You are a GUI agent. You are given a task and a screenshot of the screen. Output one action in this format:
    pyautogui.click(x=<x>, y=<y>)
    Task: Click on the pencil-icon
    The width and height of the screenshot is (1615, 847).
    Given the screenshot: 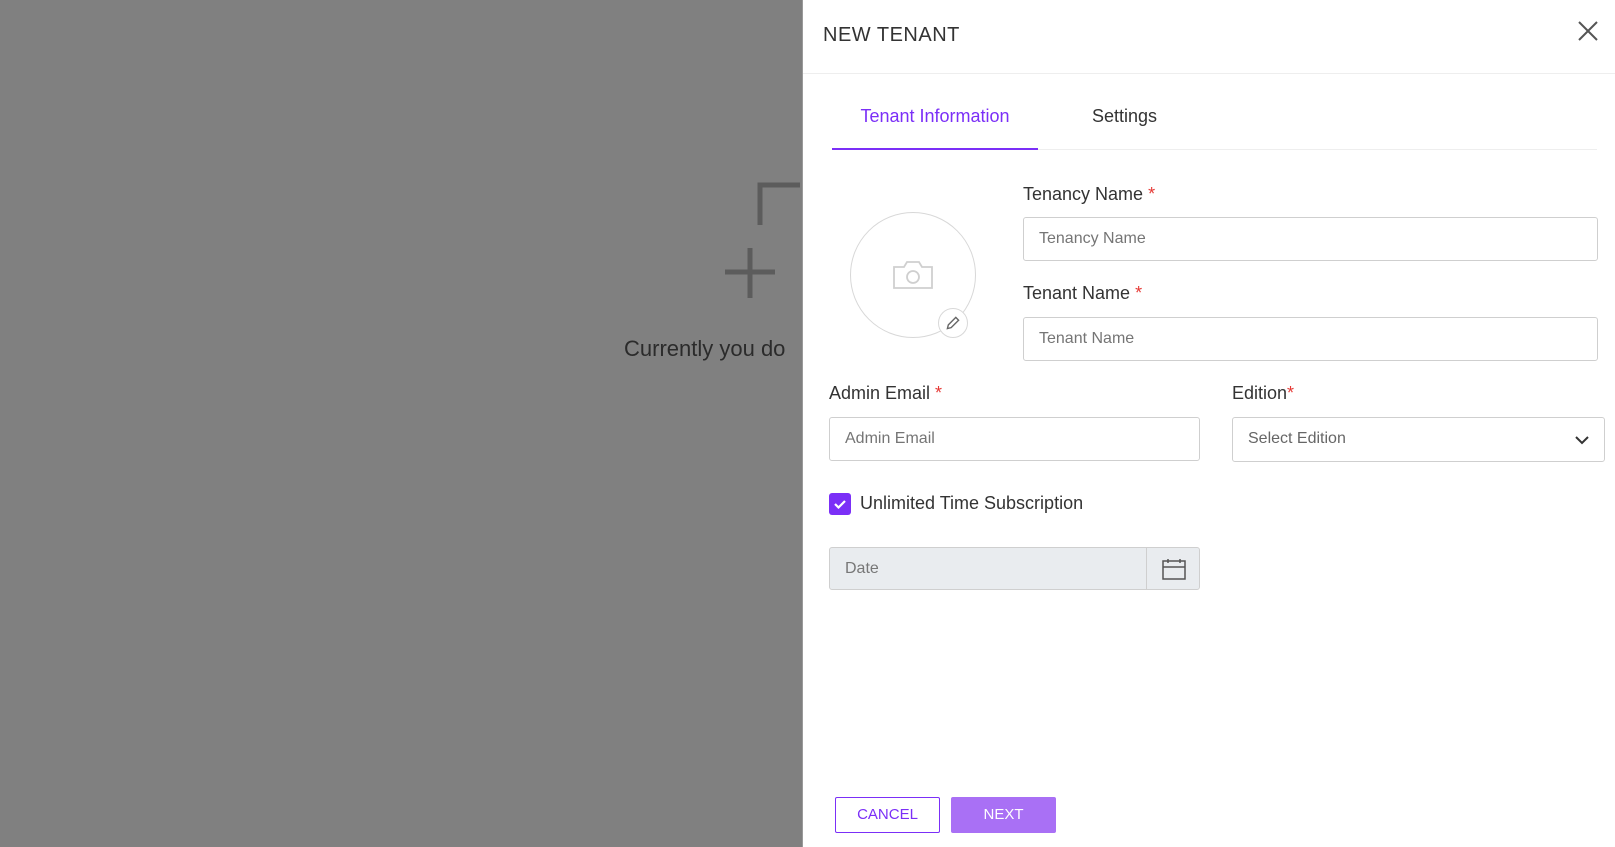 What is the action you would take?
    pyautogui.click(x=953, y=323)
    